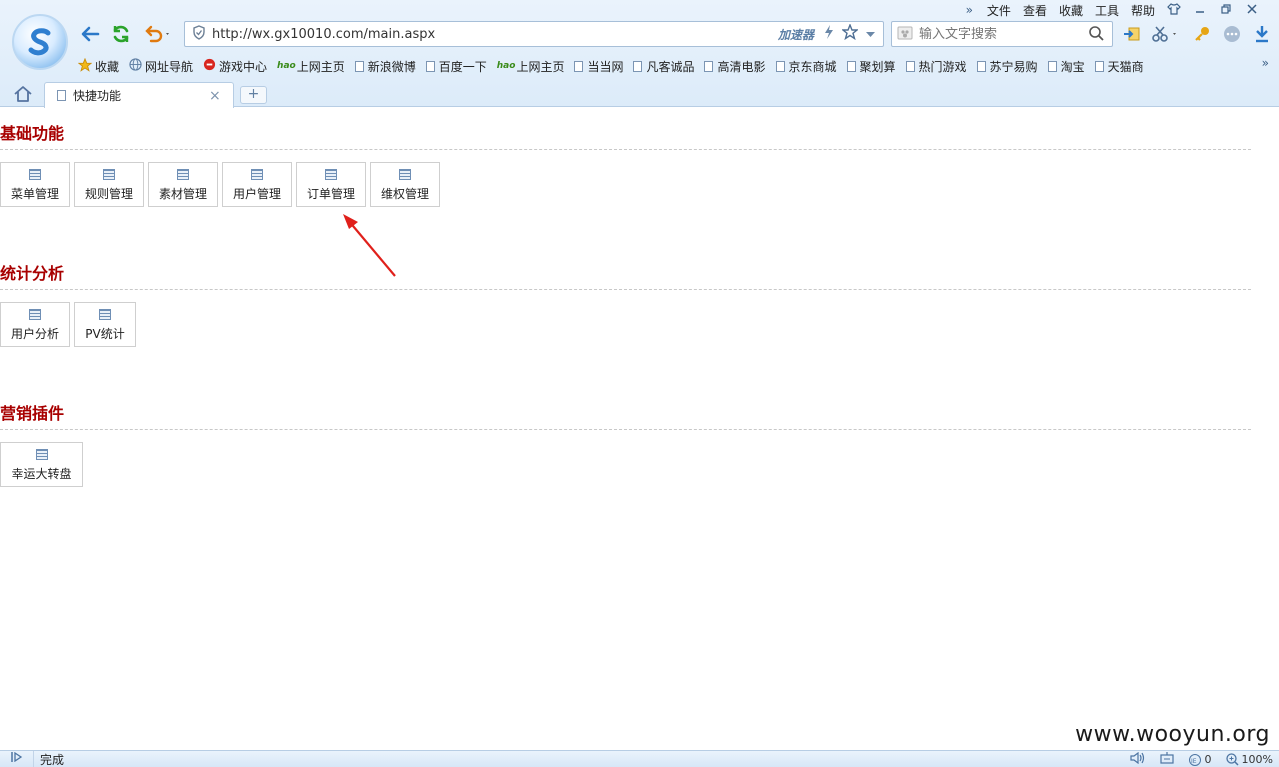  I want to click on user-analysis-button: 用户分析, so click(35, 324).